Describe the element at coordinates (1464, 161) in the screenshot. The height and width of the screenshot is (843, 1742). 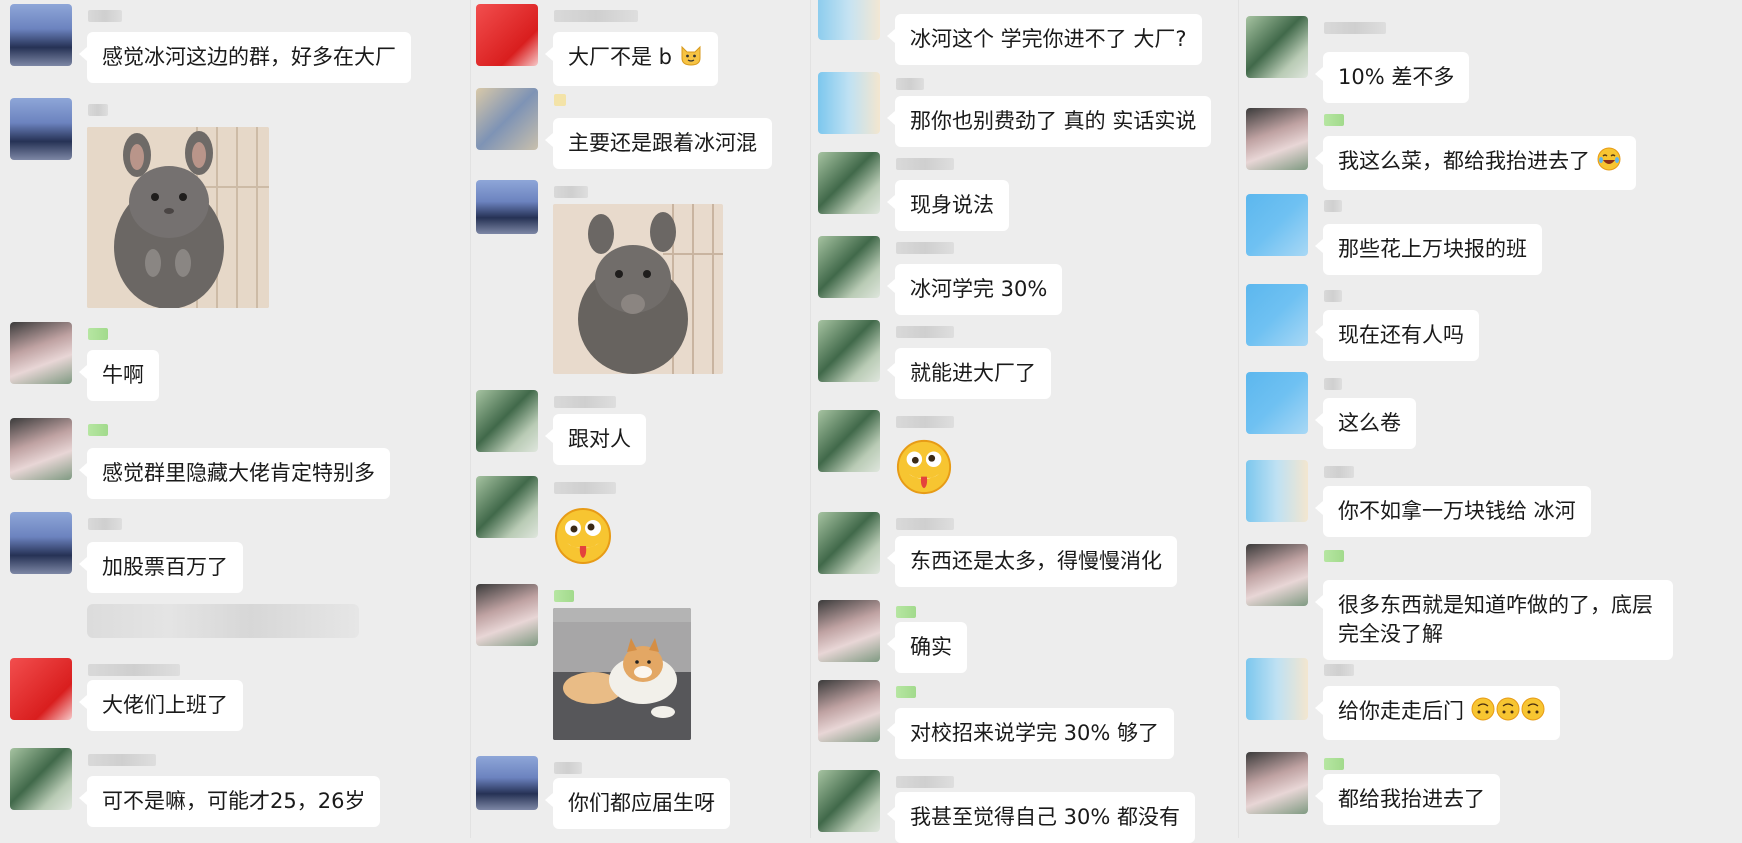
I see `message-text: 我这么菜，都给我抬进去了` at that location.